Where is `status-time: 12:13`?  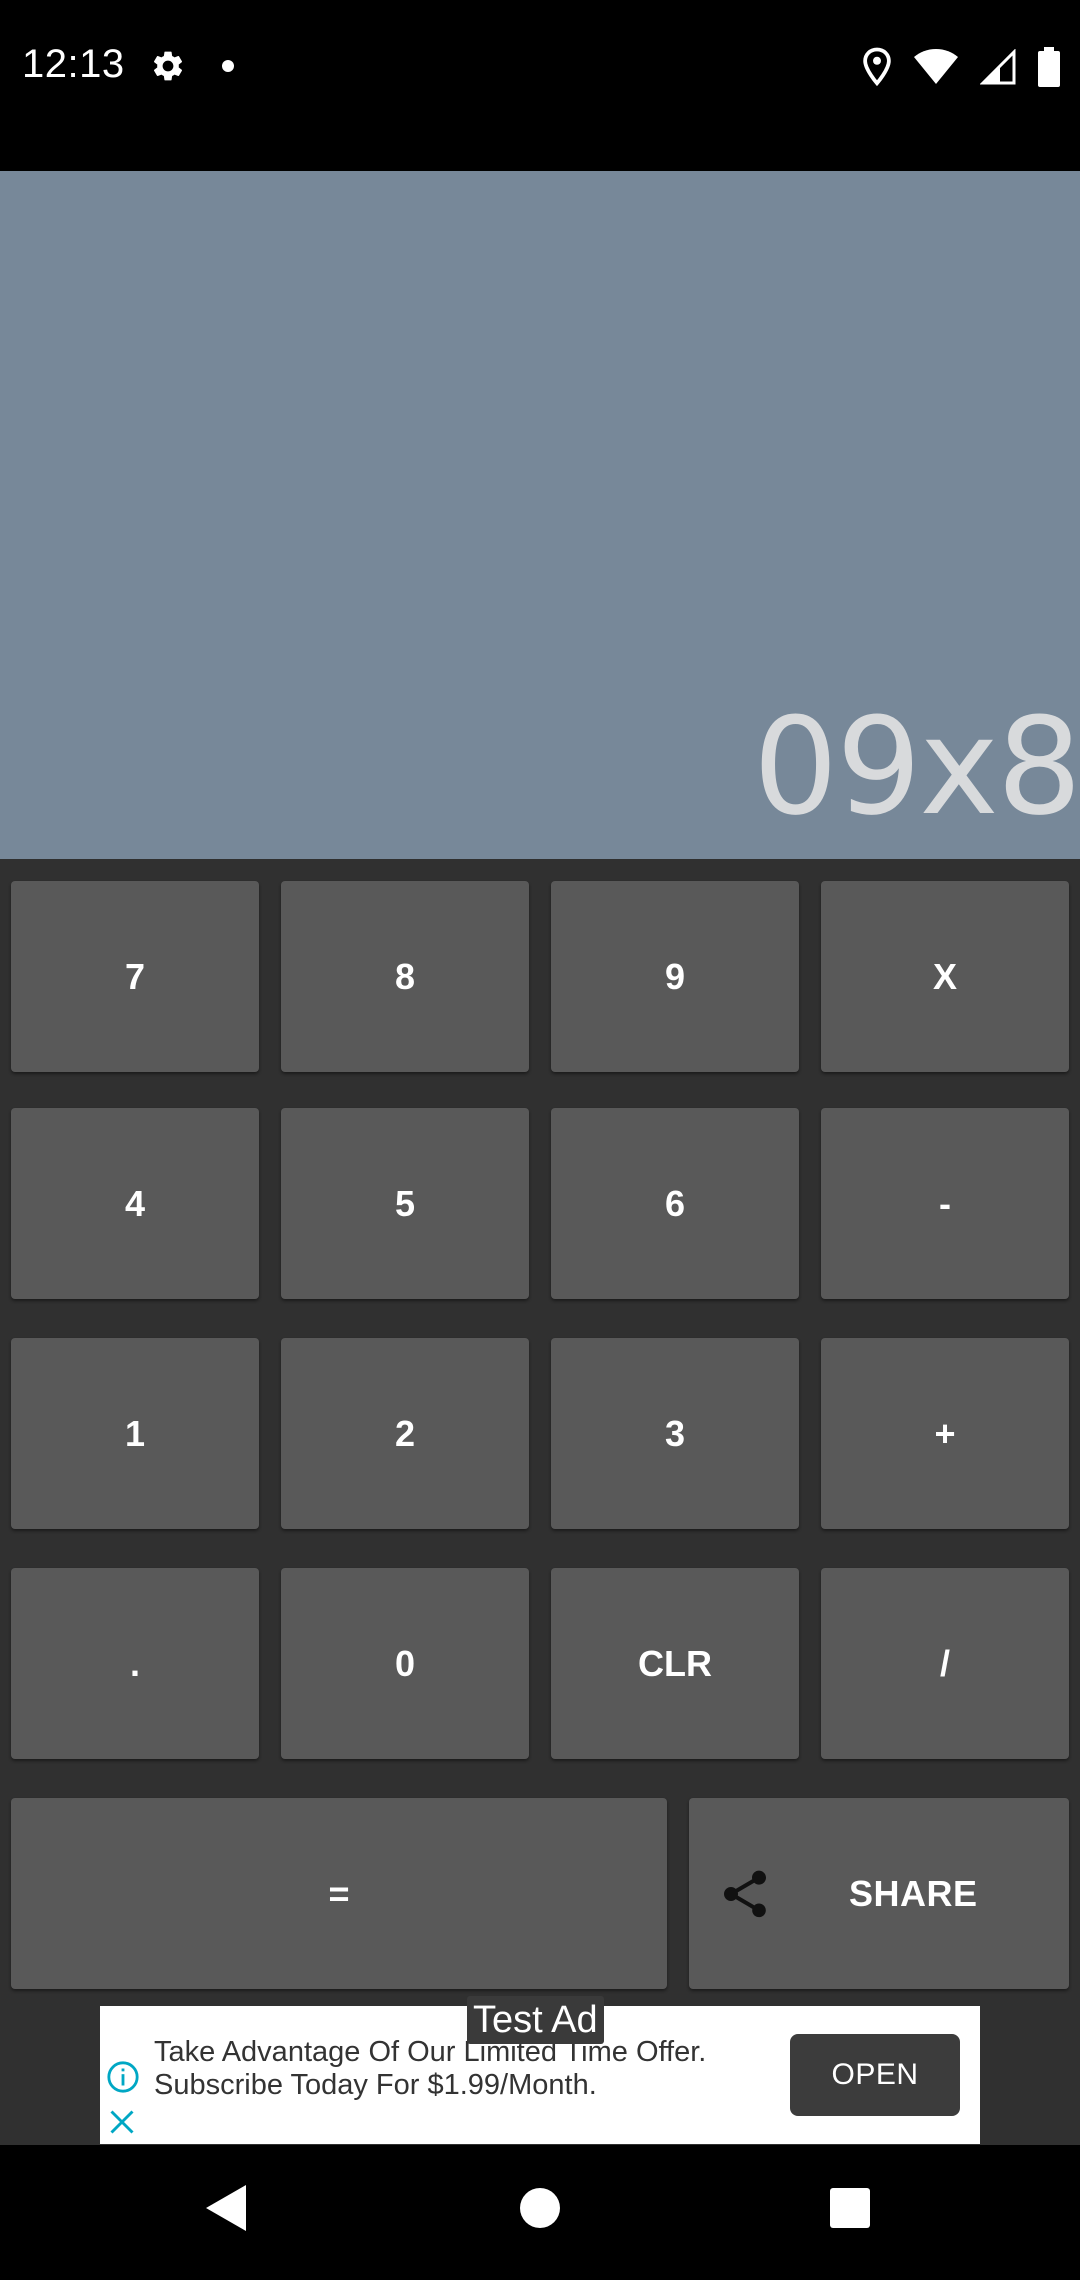 status-time: 12:13 is located at coordinates (73, 64).